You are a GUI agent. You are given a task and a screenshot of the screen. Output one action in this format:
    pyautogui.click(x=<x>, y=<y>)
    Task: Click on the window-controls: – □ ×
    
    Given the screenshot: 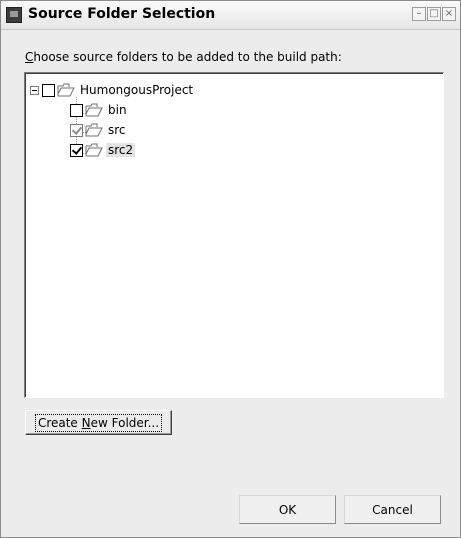 What is the action you would take?
    pyautogui.click(x=434, y=14)
    